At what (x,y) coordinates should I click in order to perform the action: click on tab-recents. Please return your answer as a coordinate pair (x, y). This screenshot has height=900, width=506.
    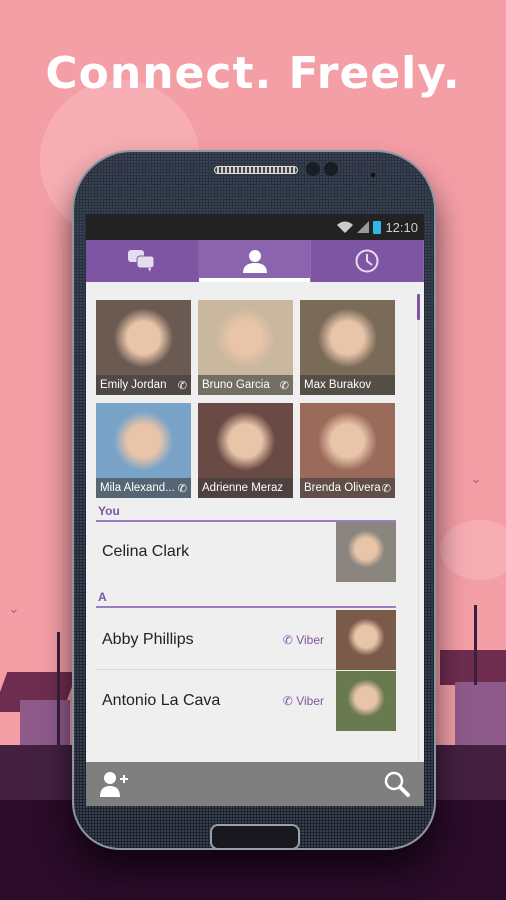
    Looking at the image, I should click on (367, 261).